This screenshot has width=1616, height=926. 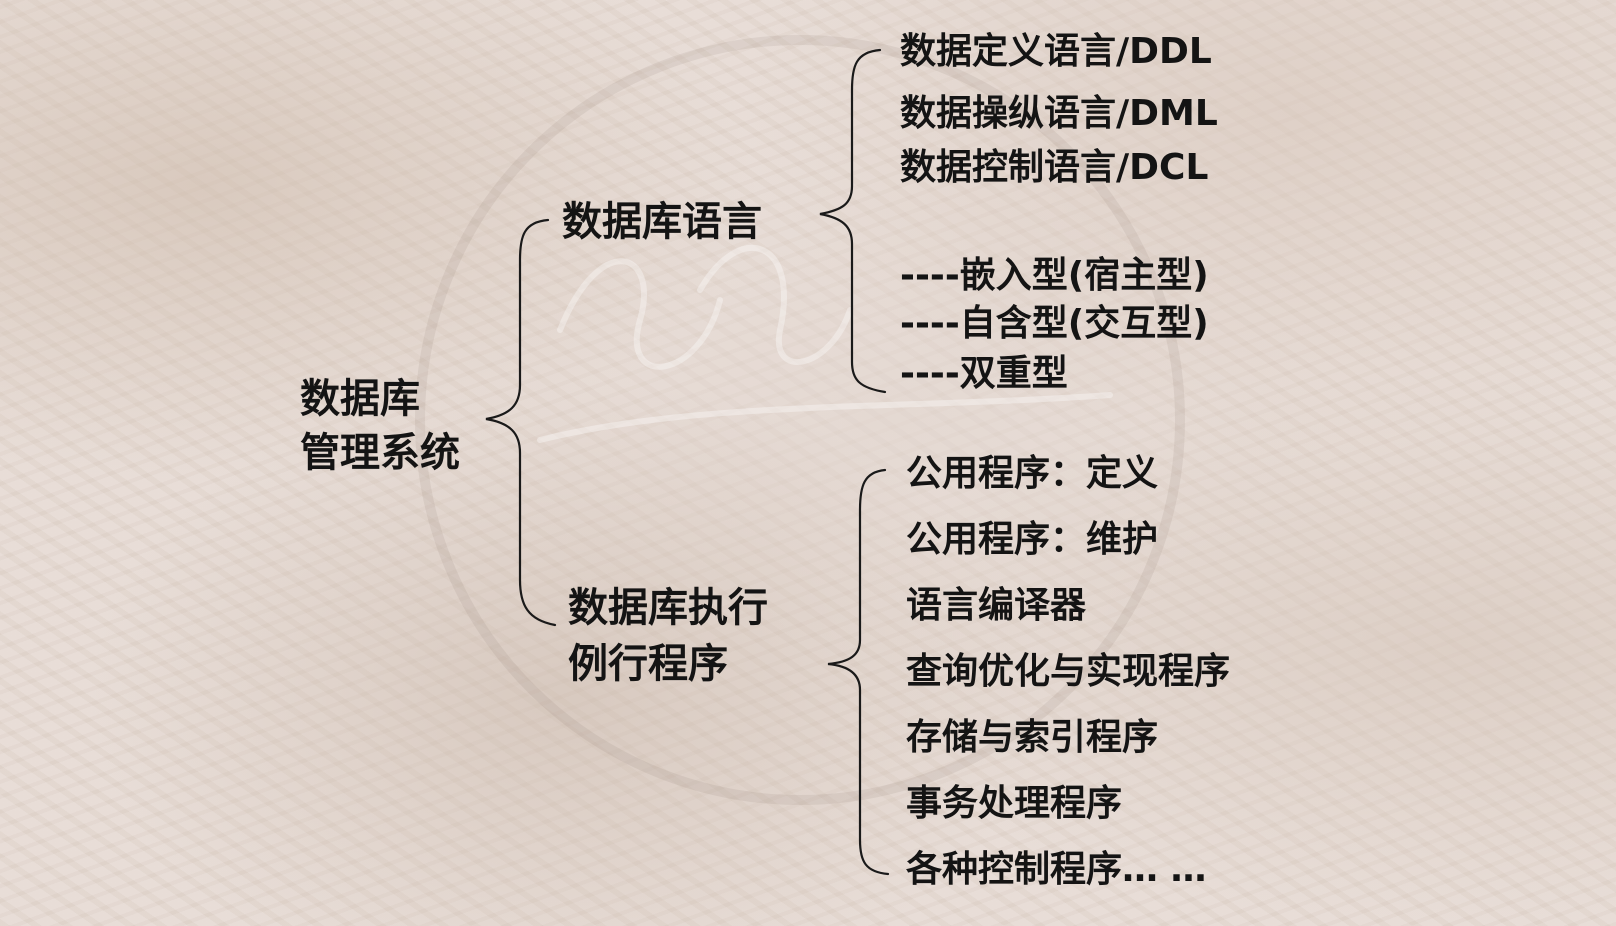 I want to click on leaf-ddl: 数据定义语言/DDL, so click(x=1056, y=51).